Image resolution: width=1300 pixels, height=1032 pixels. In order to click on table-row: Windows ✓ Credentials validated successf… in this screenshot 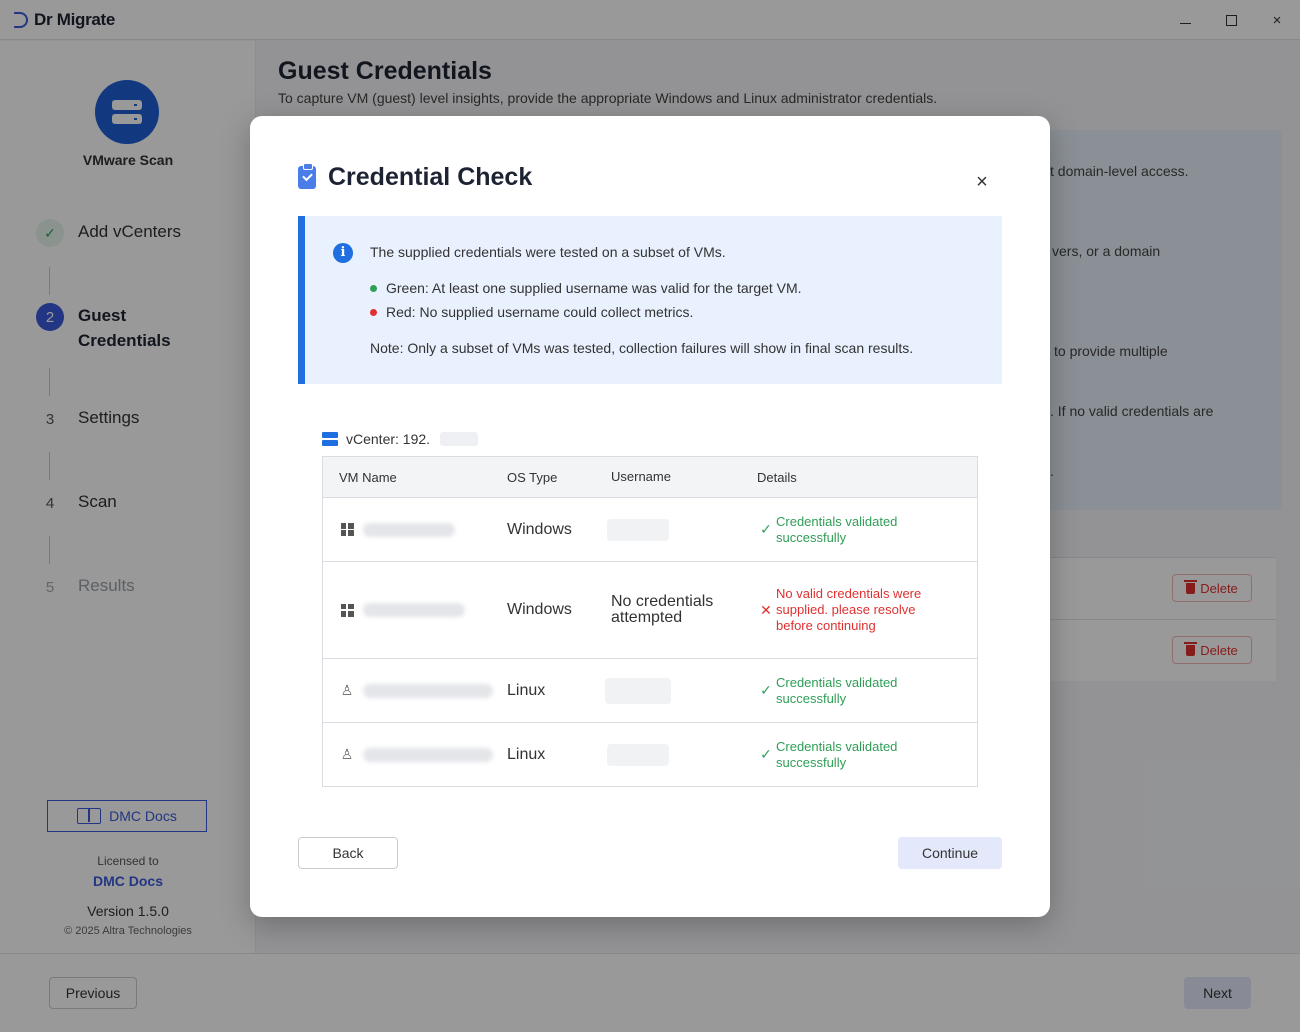, I will do `click(650, 529)`.